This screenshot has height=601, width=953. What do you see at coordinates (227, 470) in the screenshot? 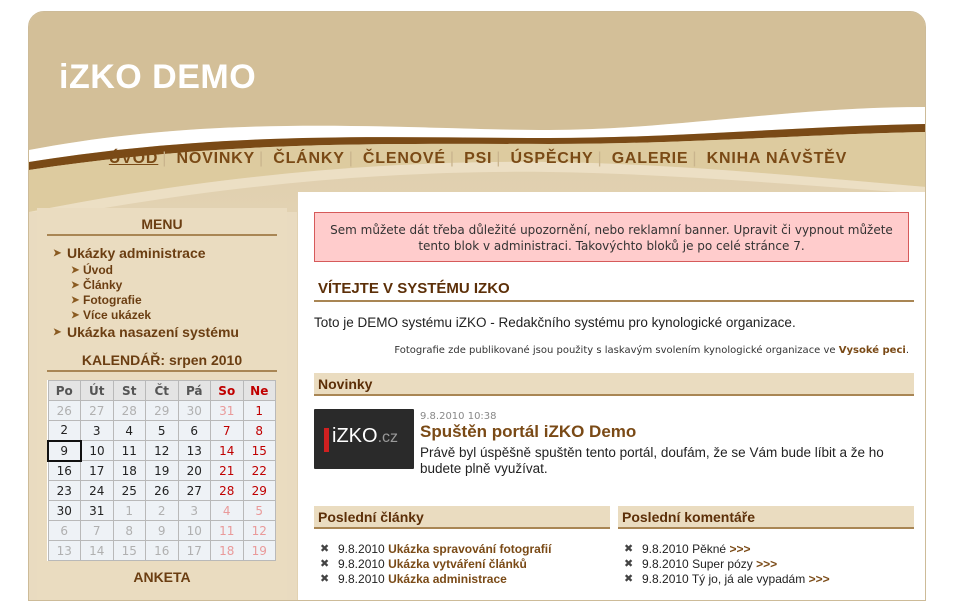
I see `calendar-day-cell: 21` at bounding box center [227, 470].